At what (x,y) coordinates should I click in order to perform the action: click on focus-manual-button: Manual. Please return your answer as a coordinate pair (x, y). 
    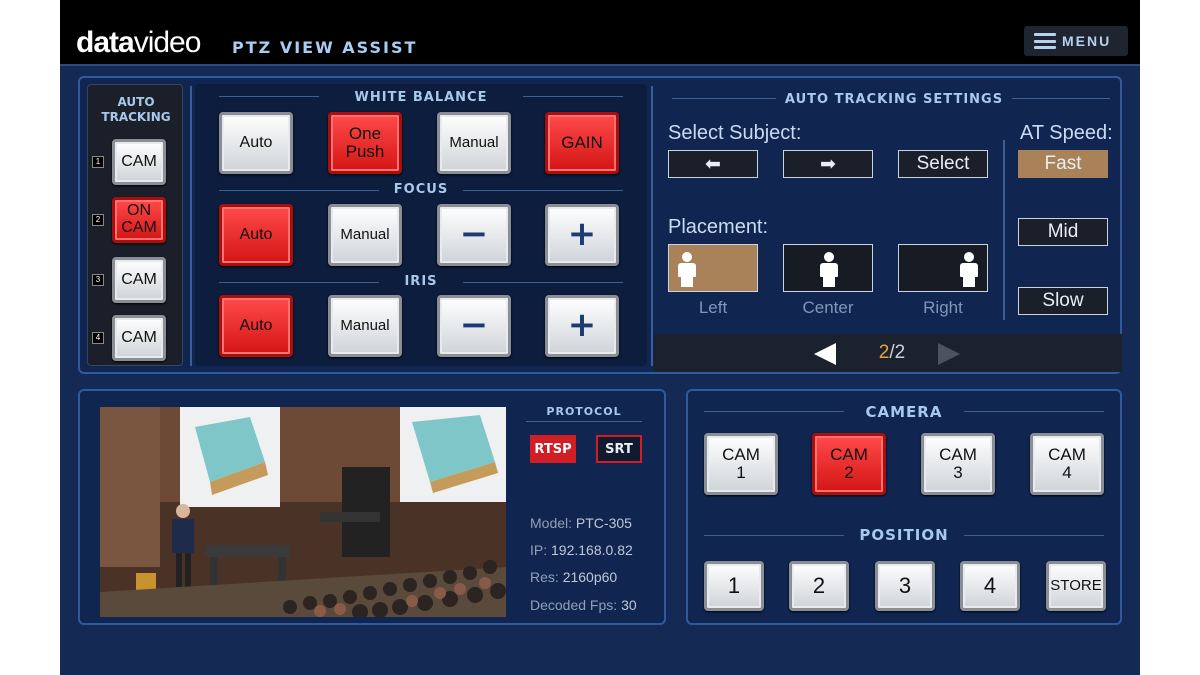
    Looking at the image, I should click on (365, 235).